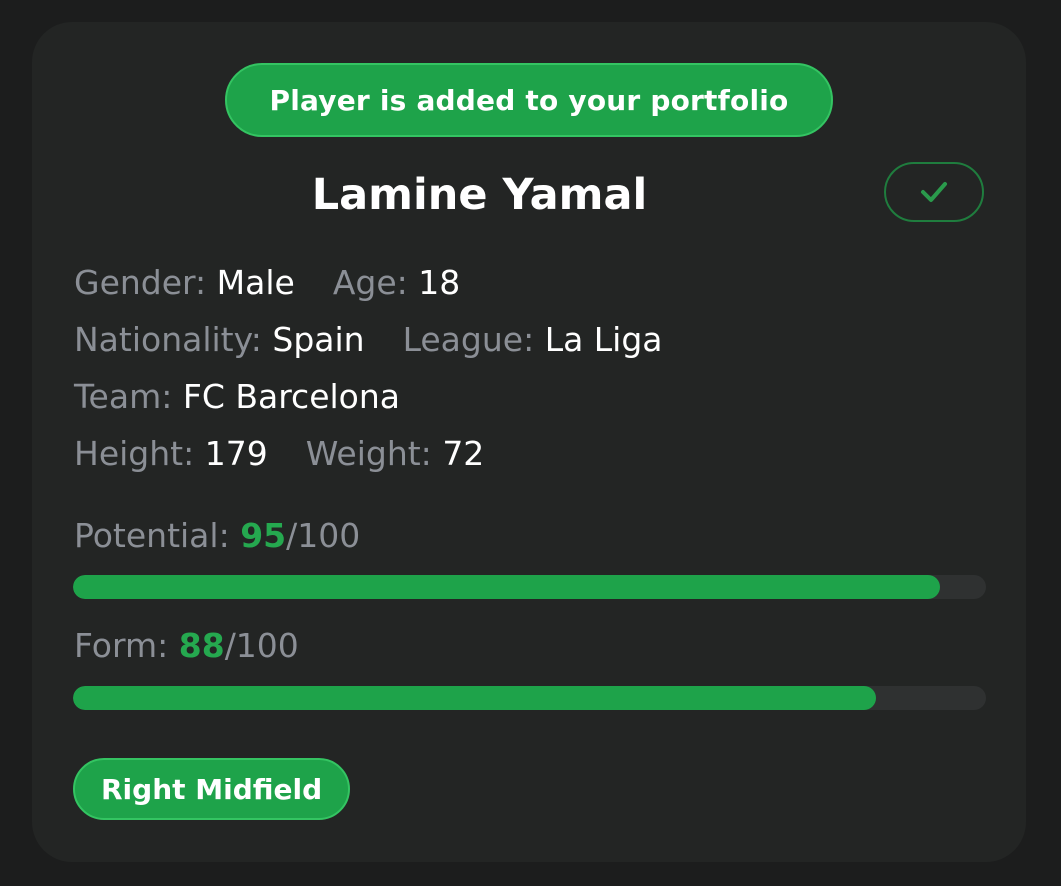  What do you see at coordinates (603, 339) in the screenshot?
I see `league-value: La Liga` at bounding box center [603, 339].